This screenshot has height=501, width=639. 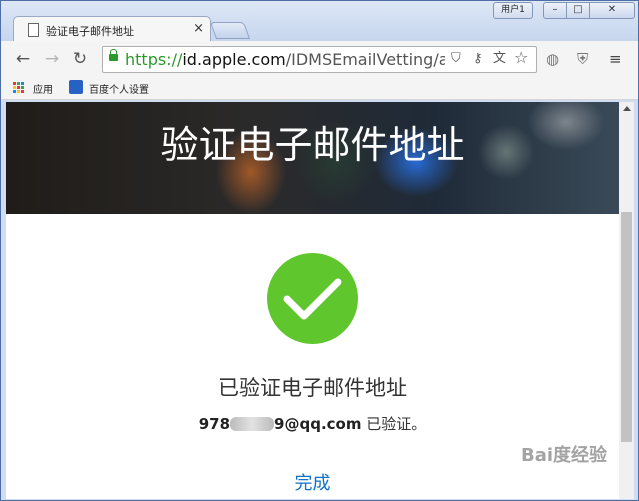 I want to click on back-button: ←, so click(x=23, y=59).